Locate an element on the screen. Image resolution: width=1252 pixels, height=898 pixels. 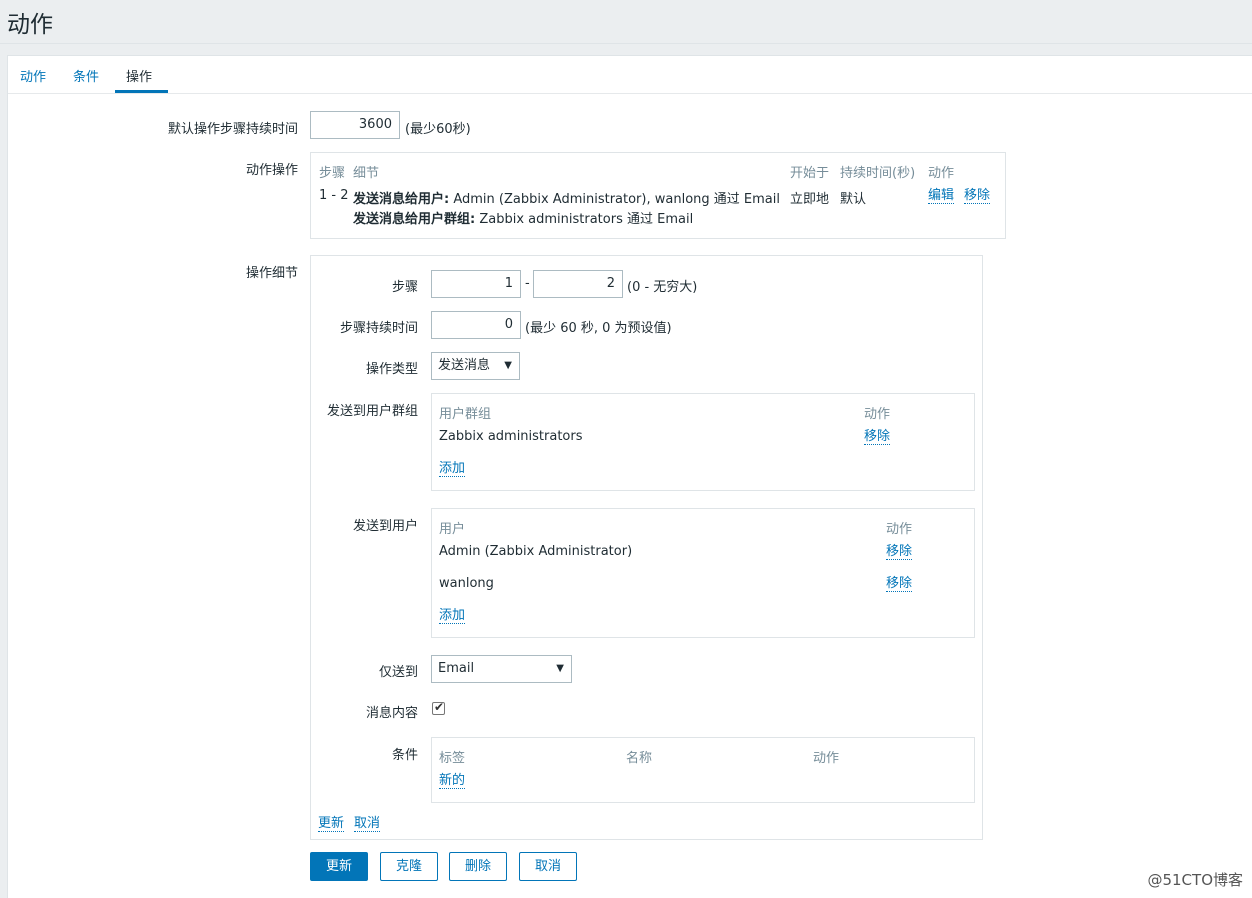
col-condition-label: 标签 is located at coordinates (452, 758).